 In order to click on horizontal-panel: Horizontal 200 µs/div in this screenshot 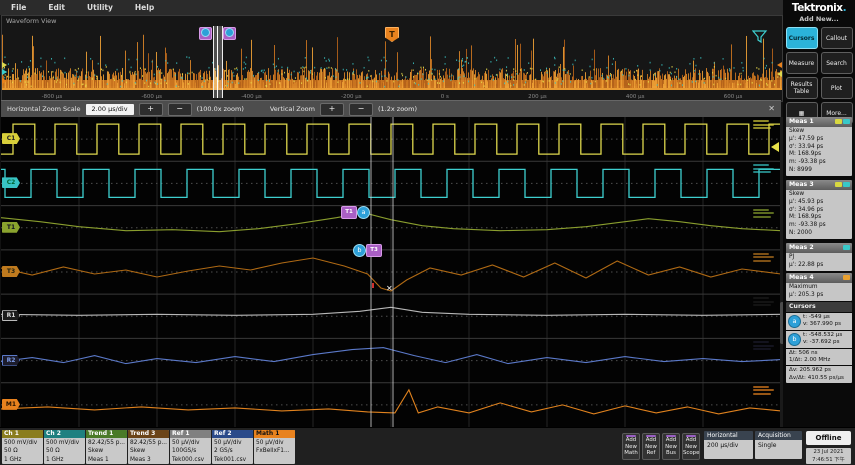, I will do `click(728, 445)`.